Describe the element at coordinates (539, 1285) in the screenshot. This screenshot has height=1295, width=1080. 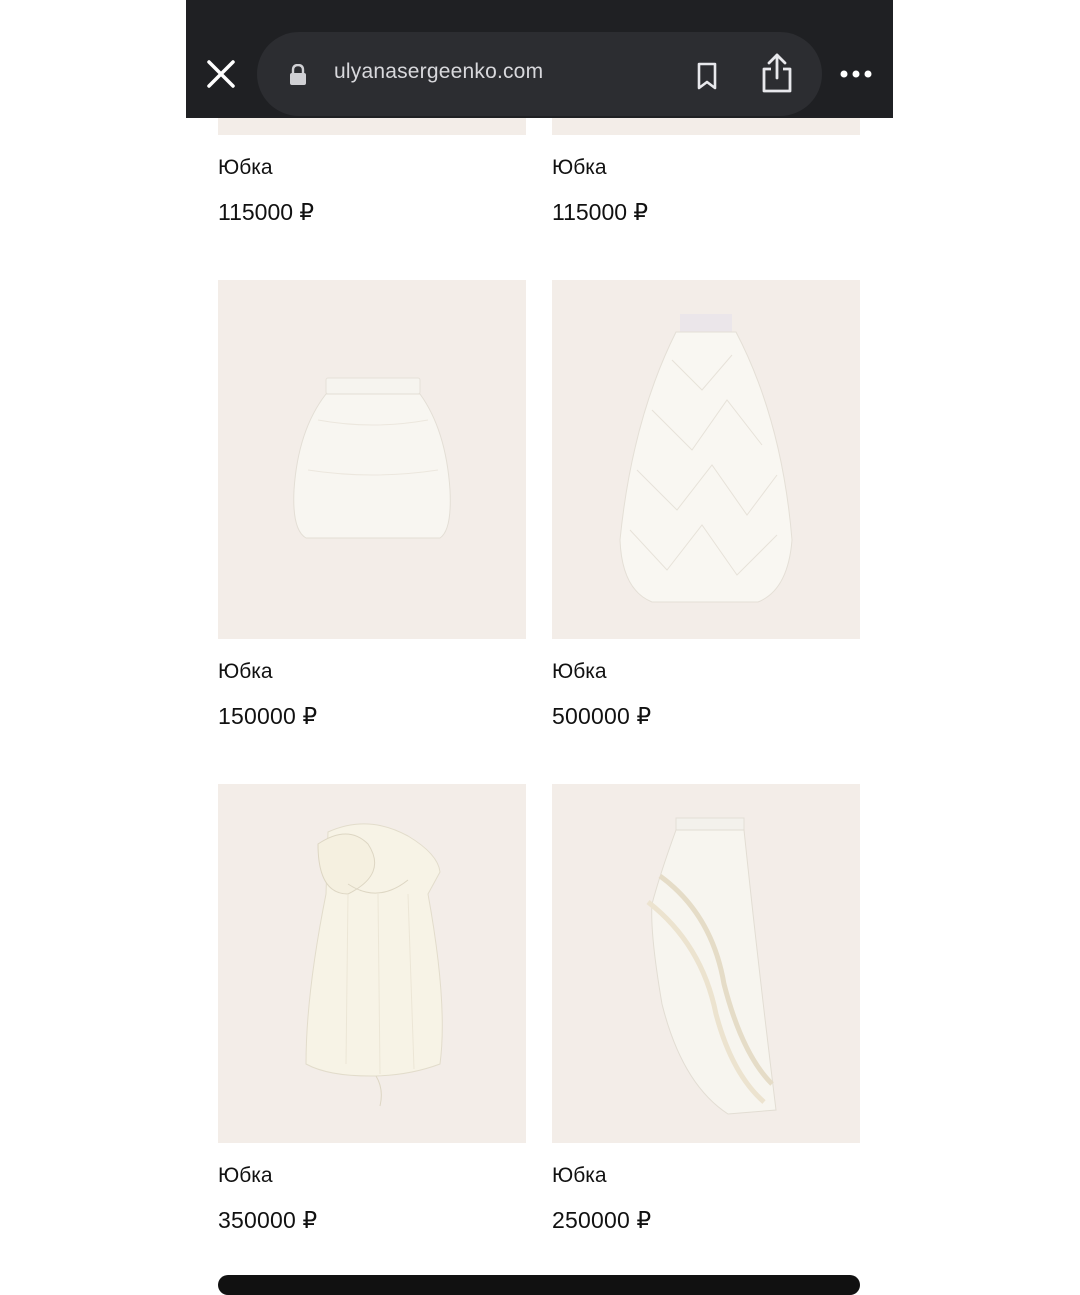
I see `bottom-action-bar` at that location.